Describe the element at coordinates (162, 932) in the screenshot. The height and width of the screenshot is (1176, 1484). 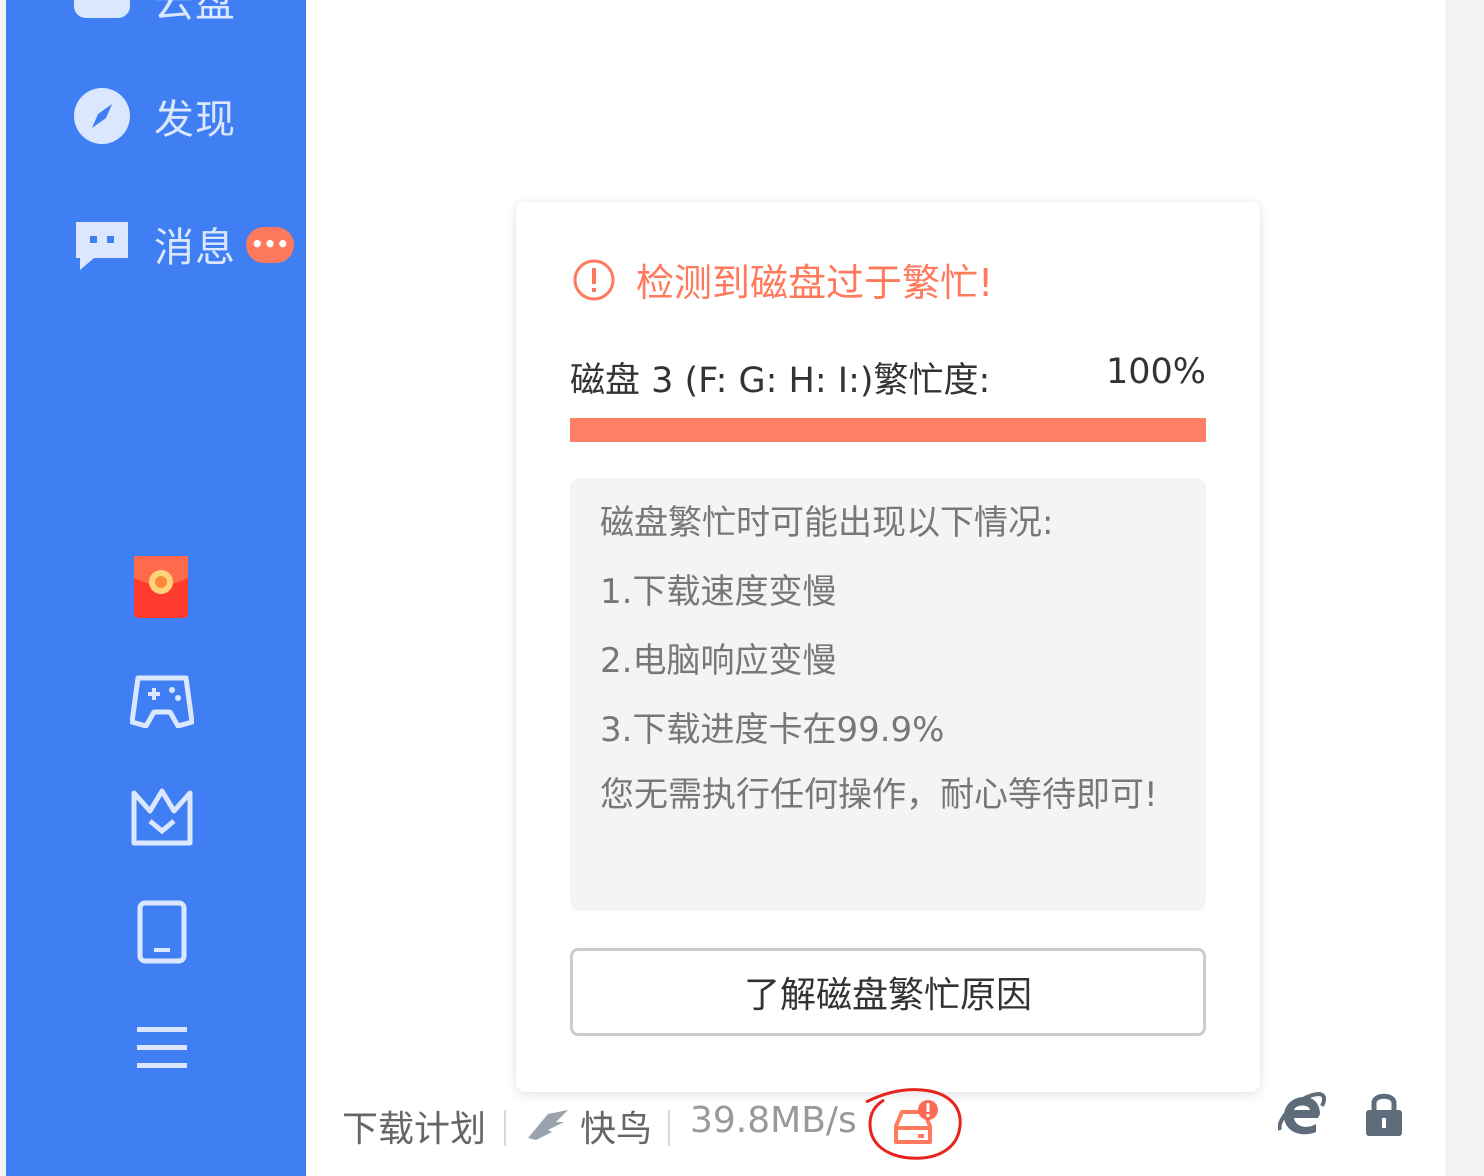
I see `phone-icon` at that location.